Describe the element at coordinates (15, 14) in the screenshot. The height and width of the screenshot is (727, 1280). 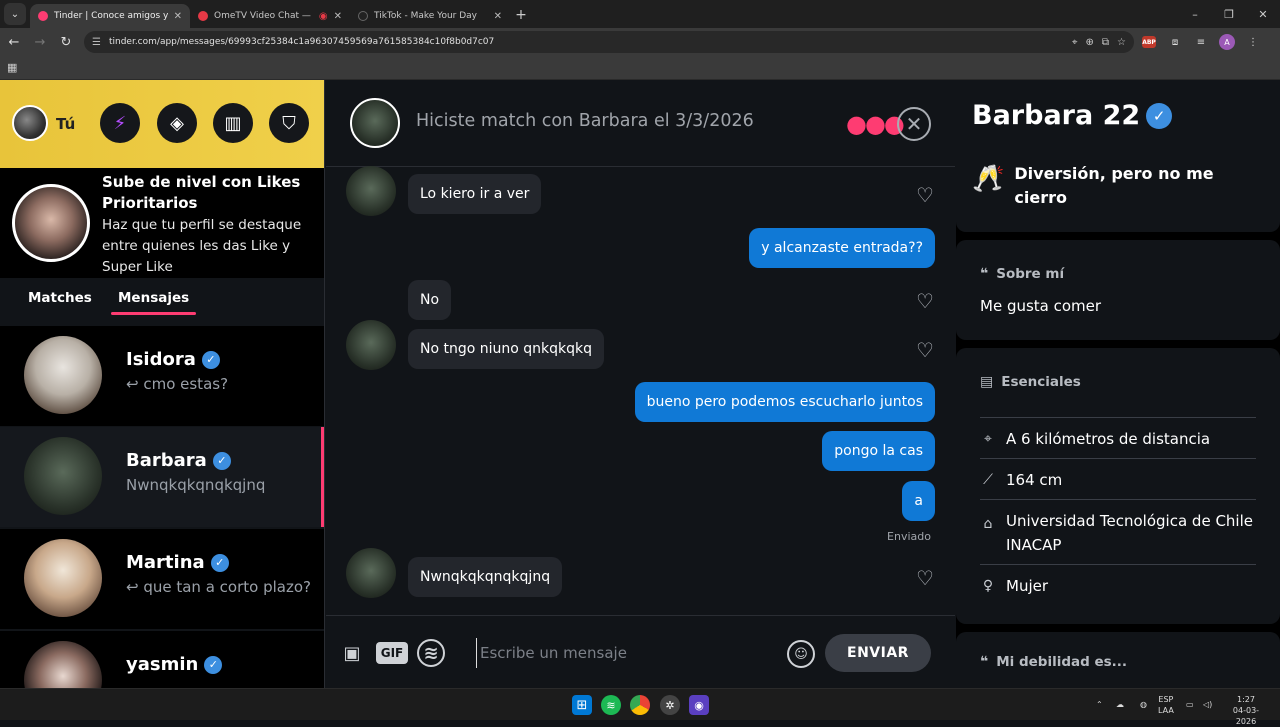
I see `tab-search-button: ⌄` at that location.